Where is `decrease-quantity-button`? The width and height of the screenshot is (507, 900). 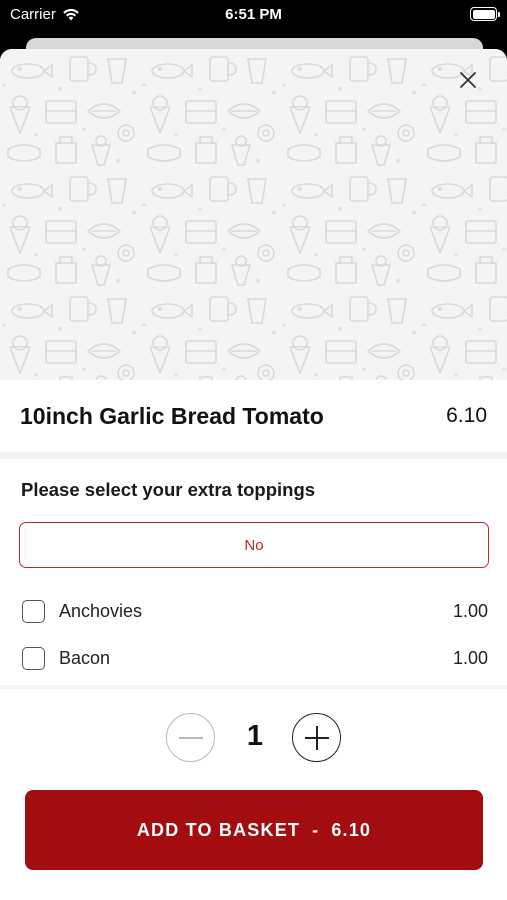
decrease-quantity-button is located at coordinates (190, 737).